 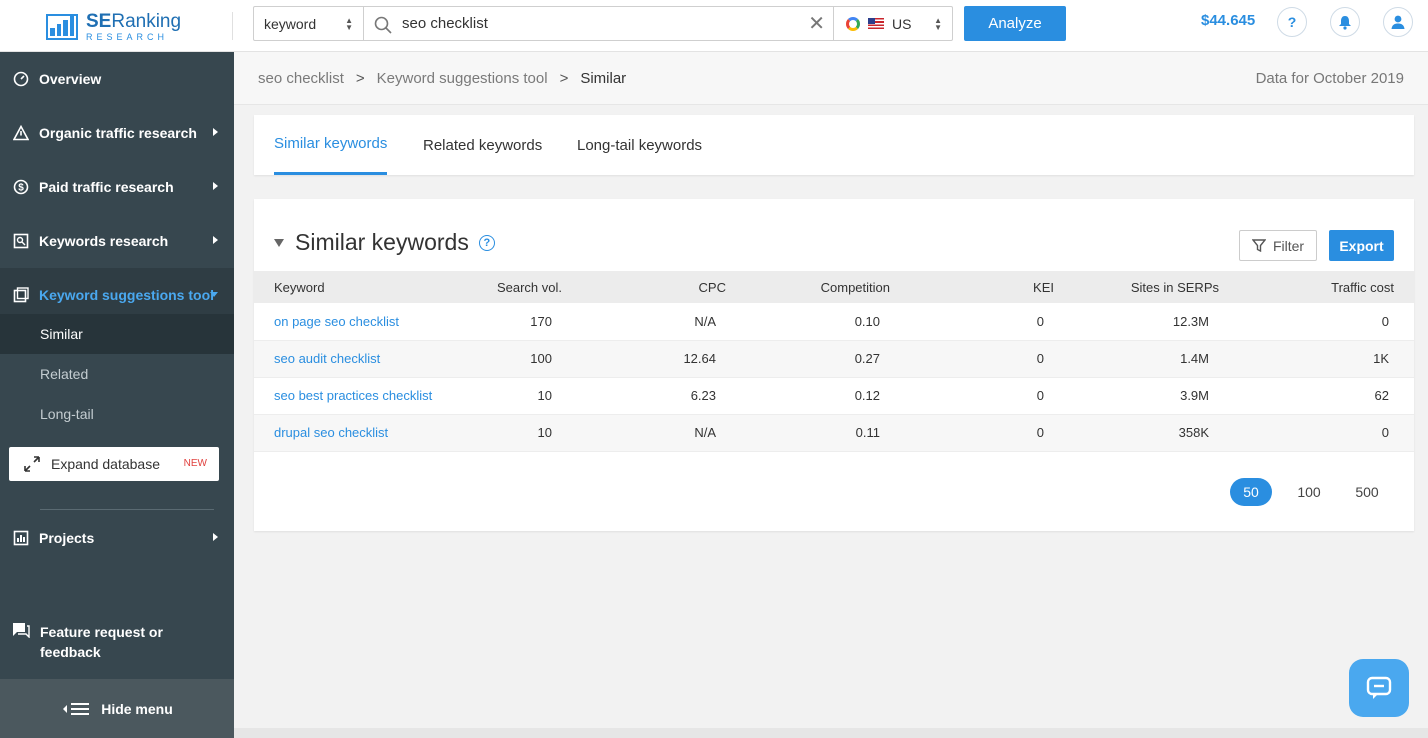 What do you see at coordinates (117, 241) in the screenshot?
I see `sidebar-item-keywords-research: Keywords research` at bounding box center [117, 241].